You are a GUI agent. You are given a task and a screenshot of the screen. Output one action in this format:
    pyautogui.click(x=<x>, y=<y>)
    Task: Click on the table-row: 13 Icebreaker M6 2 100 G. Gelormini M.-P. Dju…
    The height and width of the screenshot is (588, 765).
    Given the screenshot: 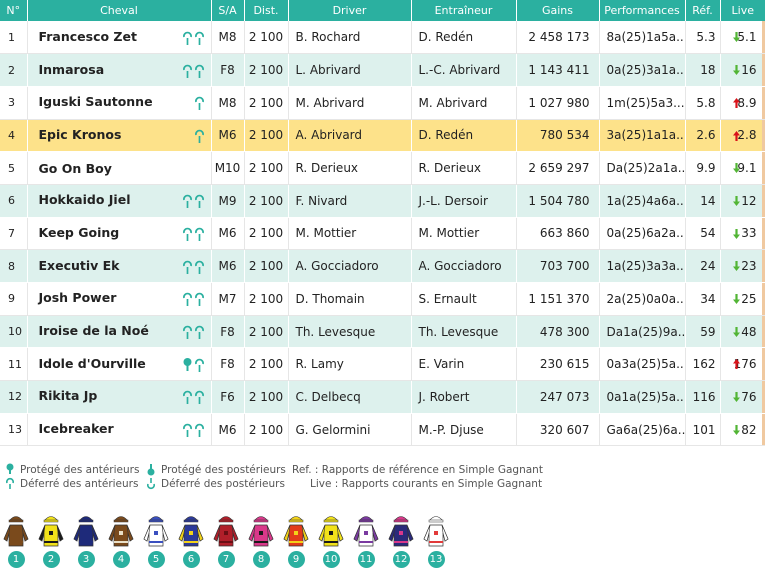 What is the action you would take?
    pyautogui.click(x=382, y=430)
    